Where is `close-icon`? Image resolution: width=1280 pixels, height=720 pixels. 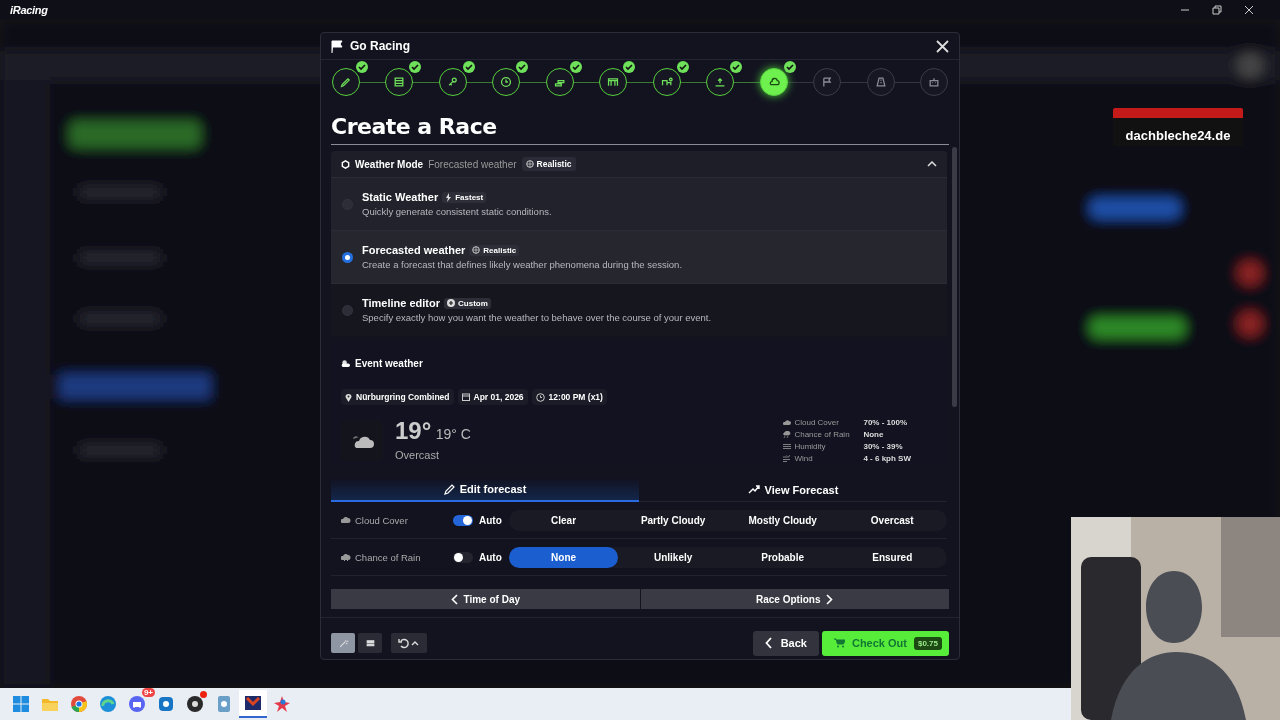
close-icon is located at coordinates (1249, 10).